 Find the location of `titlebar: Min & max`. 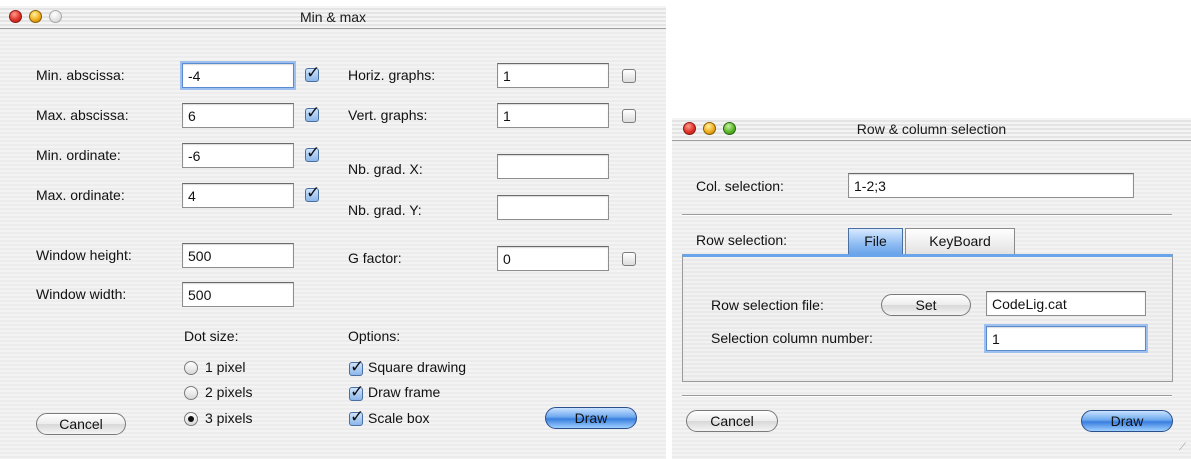

titlebar: Min & max is located at coordinates (333, 17).